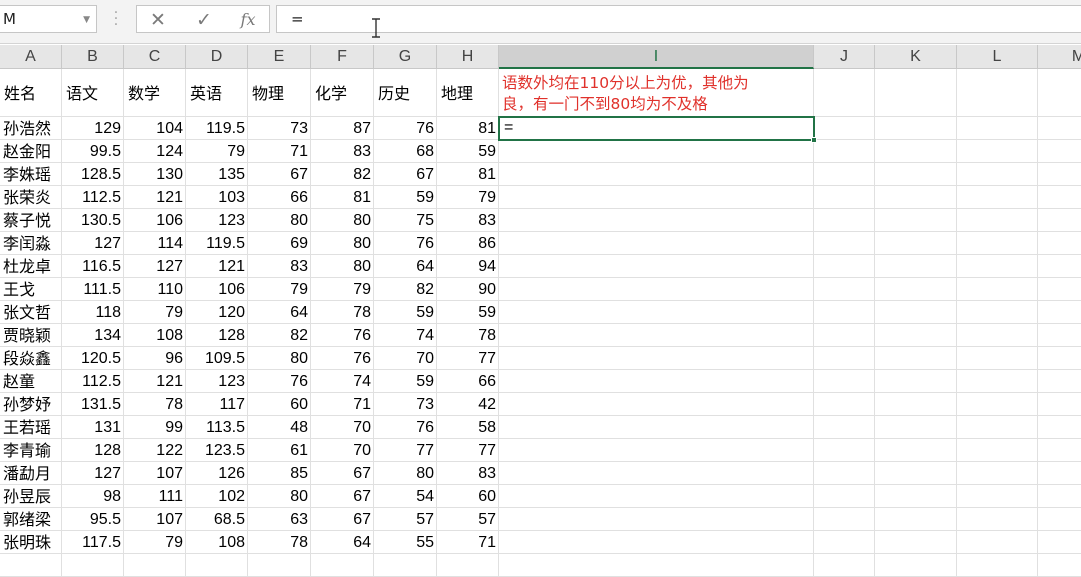 This screenshot has height=577, width=1081. What do you see at coordinates (31, 128) in the screenshot?
I see `name-cell: 孙浩然` at bounding box center [31, 128].